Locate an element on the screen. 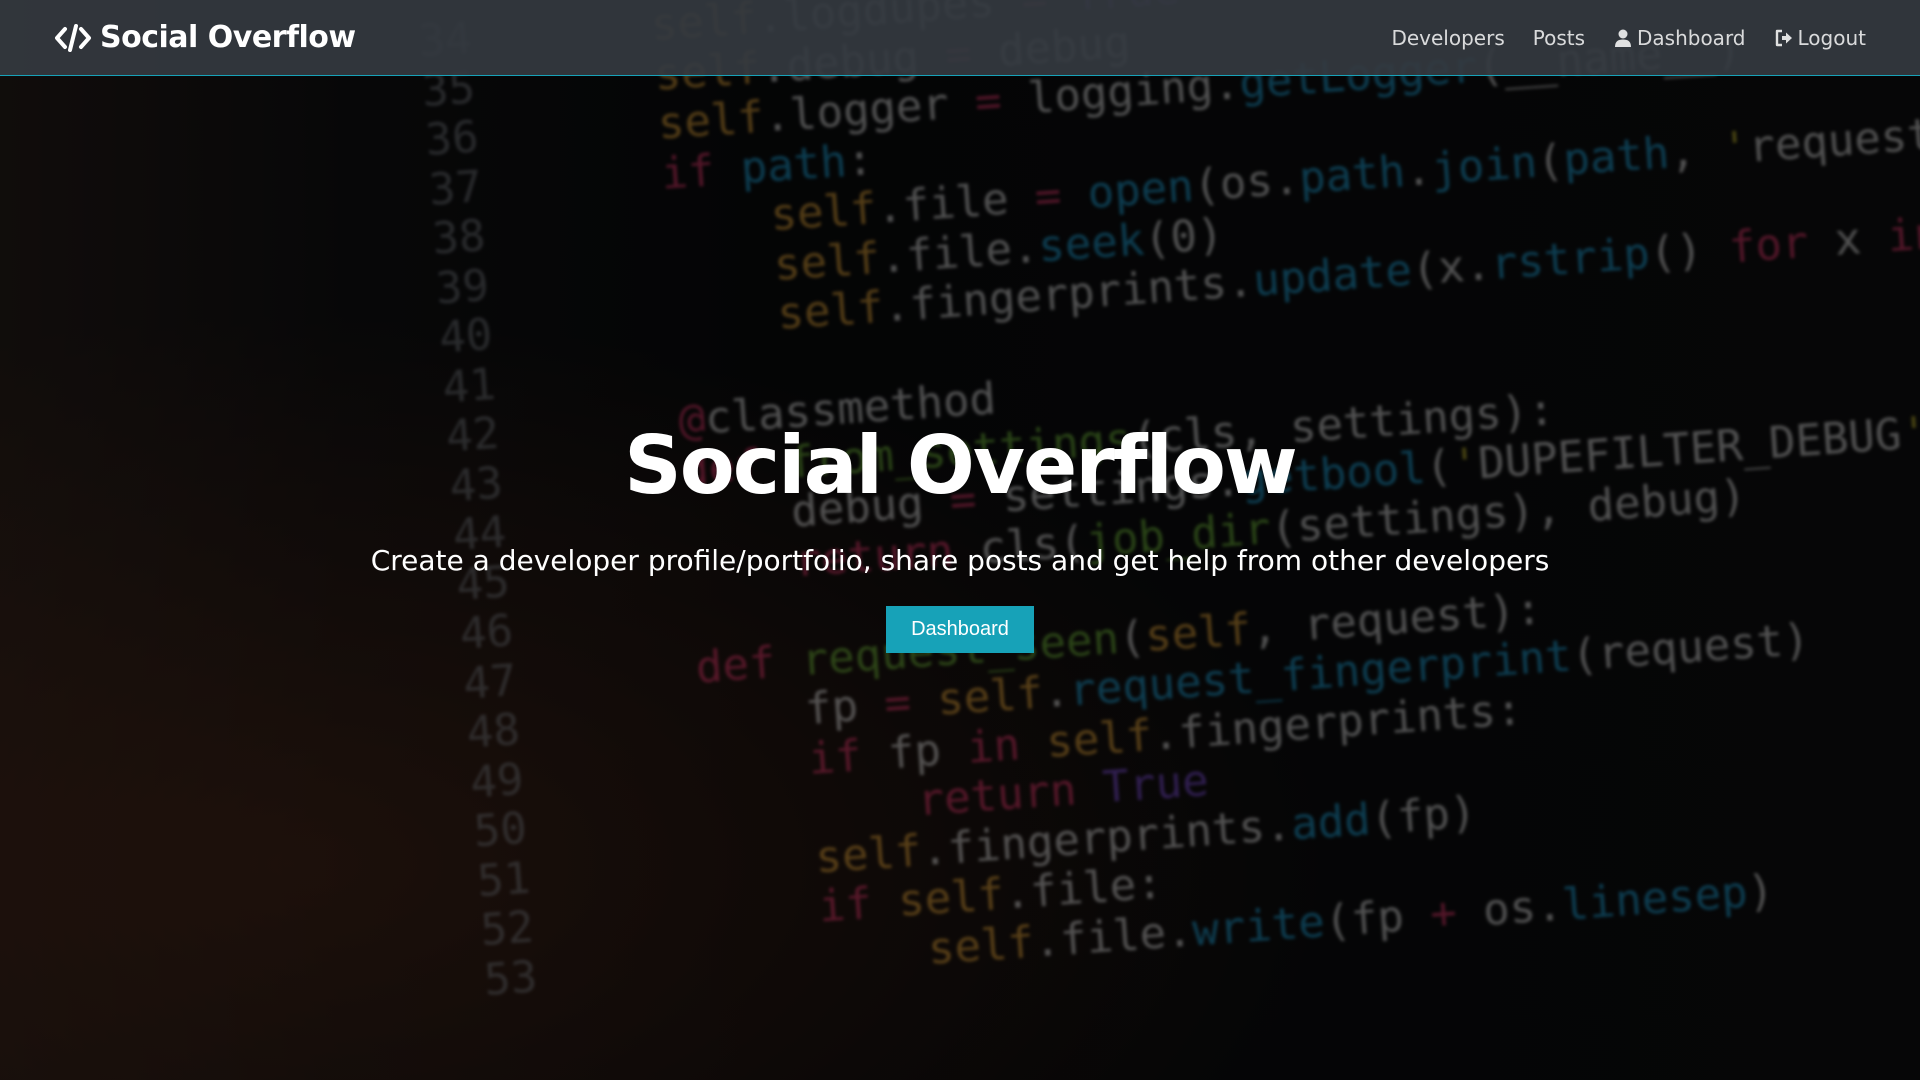 This screenshot has height=1080, width=1920. nav-links: Developers Posts Dashboard Logout is located at coordinates (1628, 38).